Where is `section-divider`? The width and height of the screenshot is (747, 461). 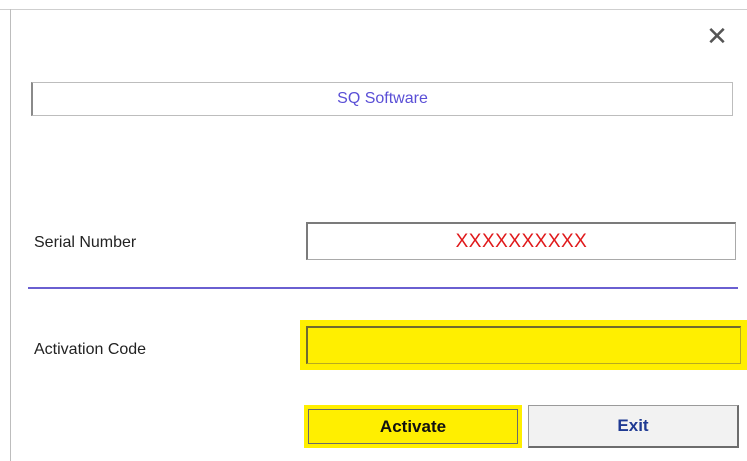
section-divider is located at coordinates (383, 288).